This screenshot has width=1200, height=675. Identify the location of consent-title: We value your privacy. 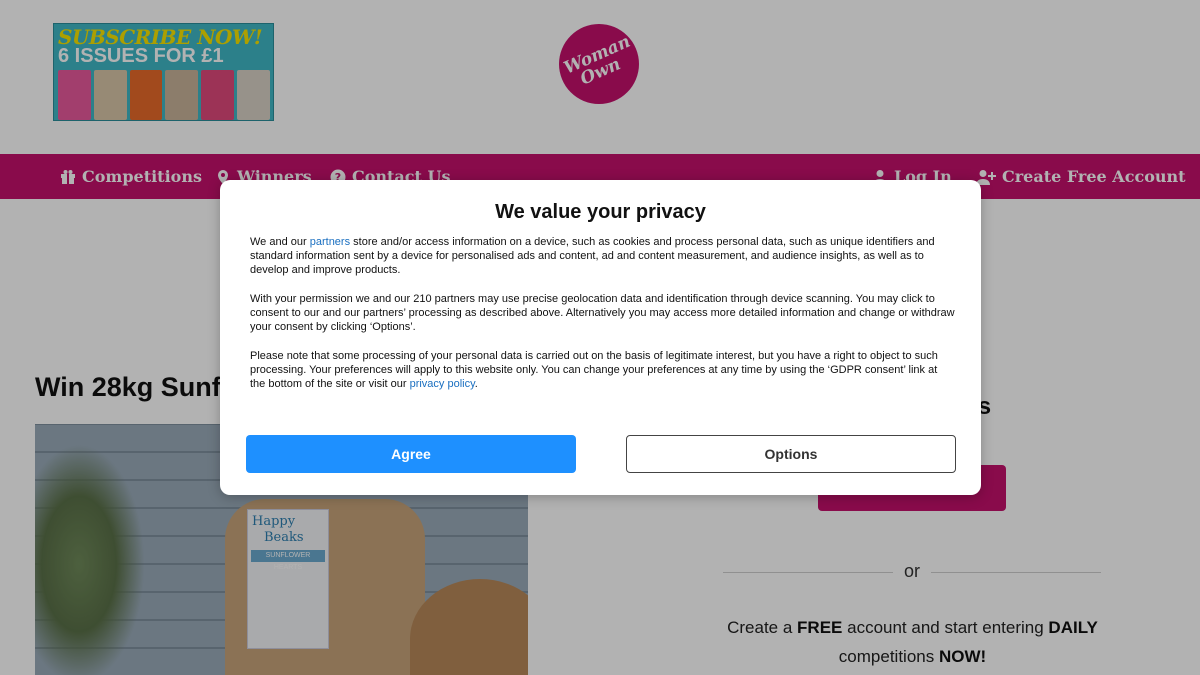
(600, 212).